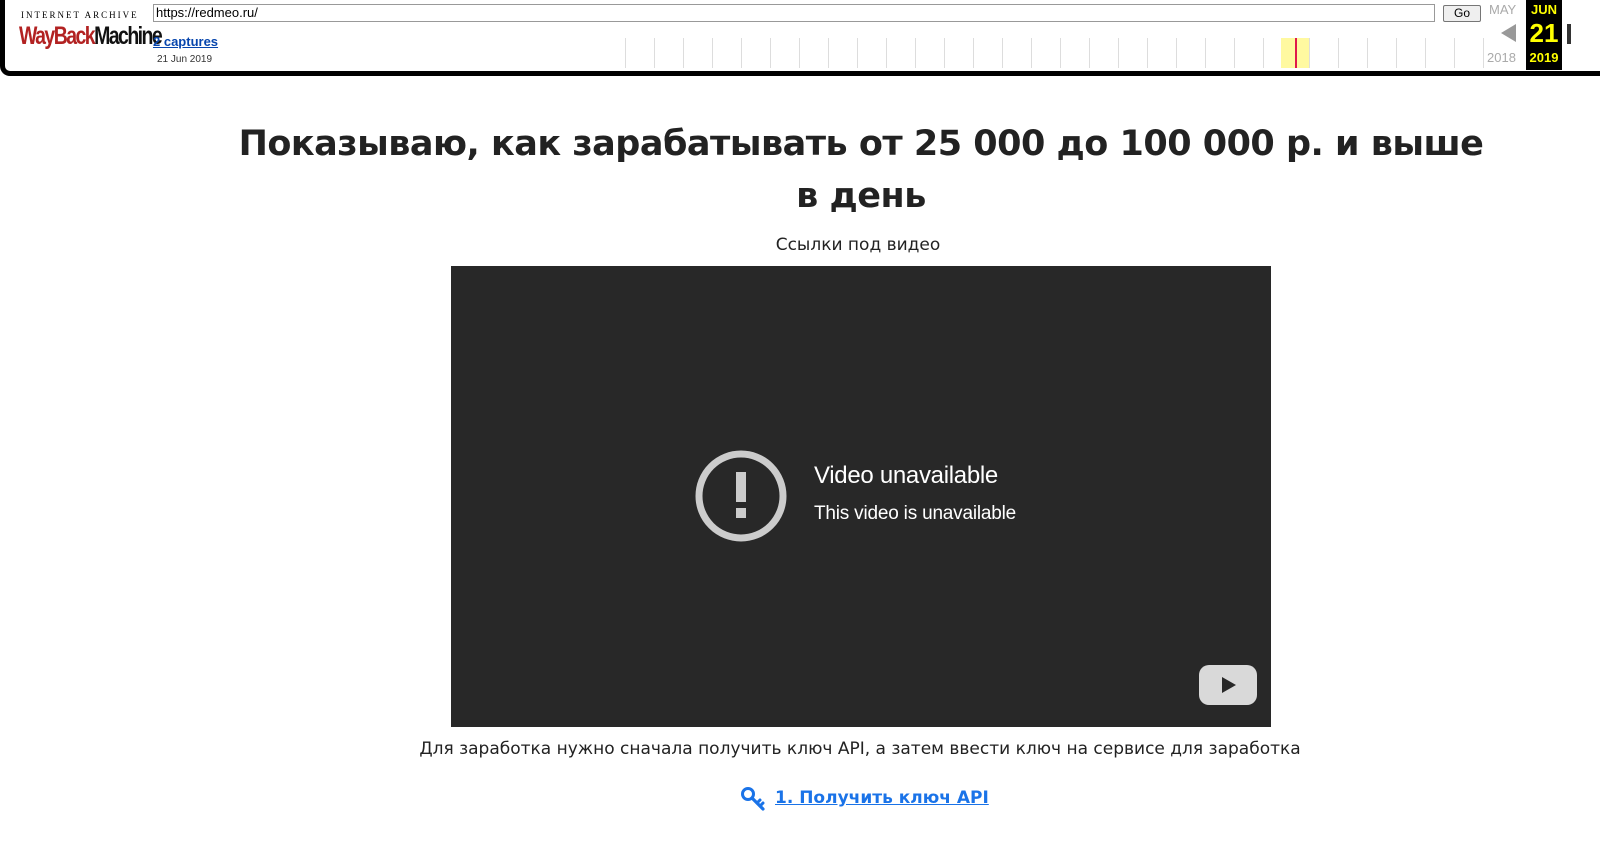  Describe the element at coordinates (128, 36) in the screenshot. I see `wayback-logo-machine: Machine` at that location.